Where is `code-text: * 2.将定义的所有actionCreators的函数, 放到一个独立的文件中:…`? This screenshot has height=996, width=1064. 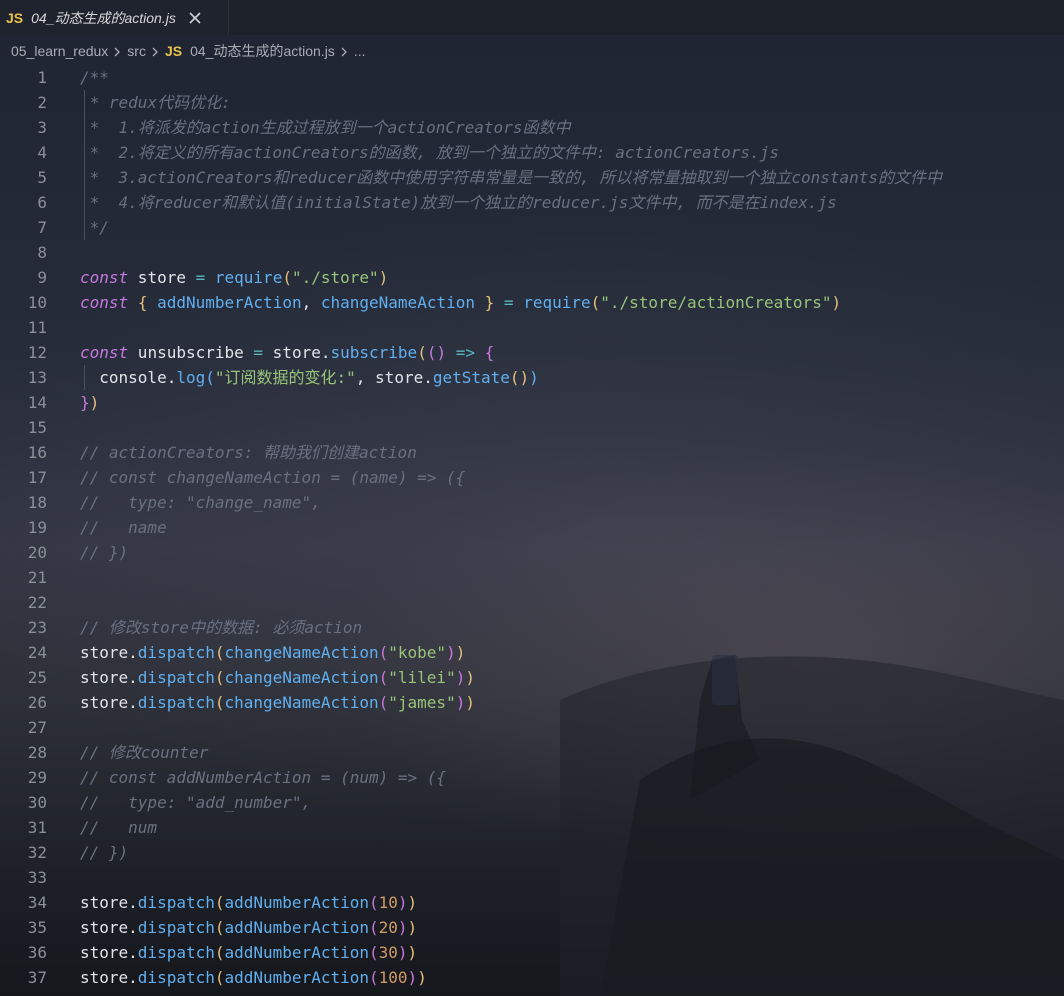
code-text: * 2.将定义的所有actionCreators的函数, 放到一个独立的文件中:… is located at coordinates (429, 152).